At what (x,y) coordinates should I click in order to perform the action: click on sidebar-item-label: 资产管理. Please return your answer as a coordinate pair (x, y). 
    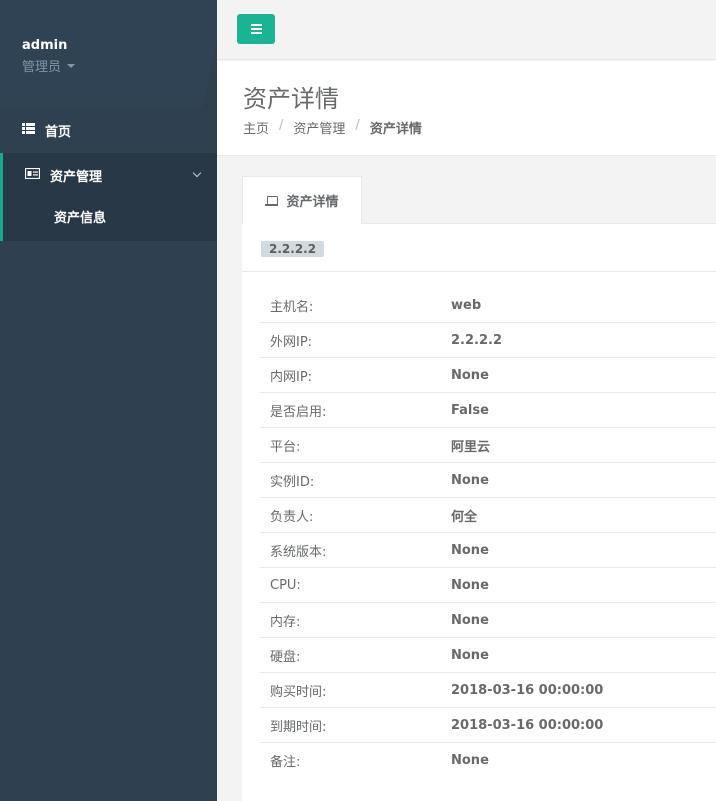
    Looking at the image, I should click on (76, 177).